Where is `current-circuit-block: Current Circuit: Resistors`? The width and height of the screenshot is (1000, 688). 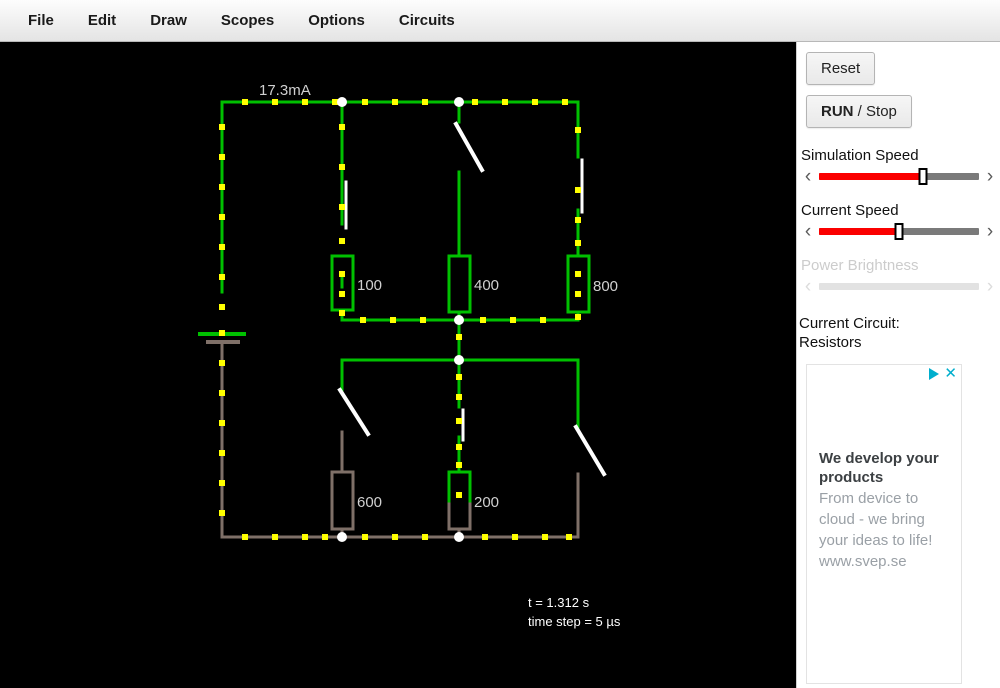
current-circuit-block: Current Circuit: Resistors is located at coordinates (899, 333).